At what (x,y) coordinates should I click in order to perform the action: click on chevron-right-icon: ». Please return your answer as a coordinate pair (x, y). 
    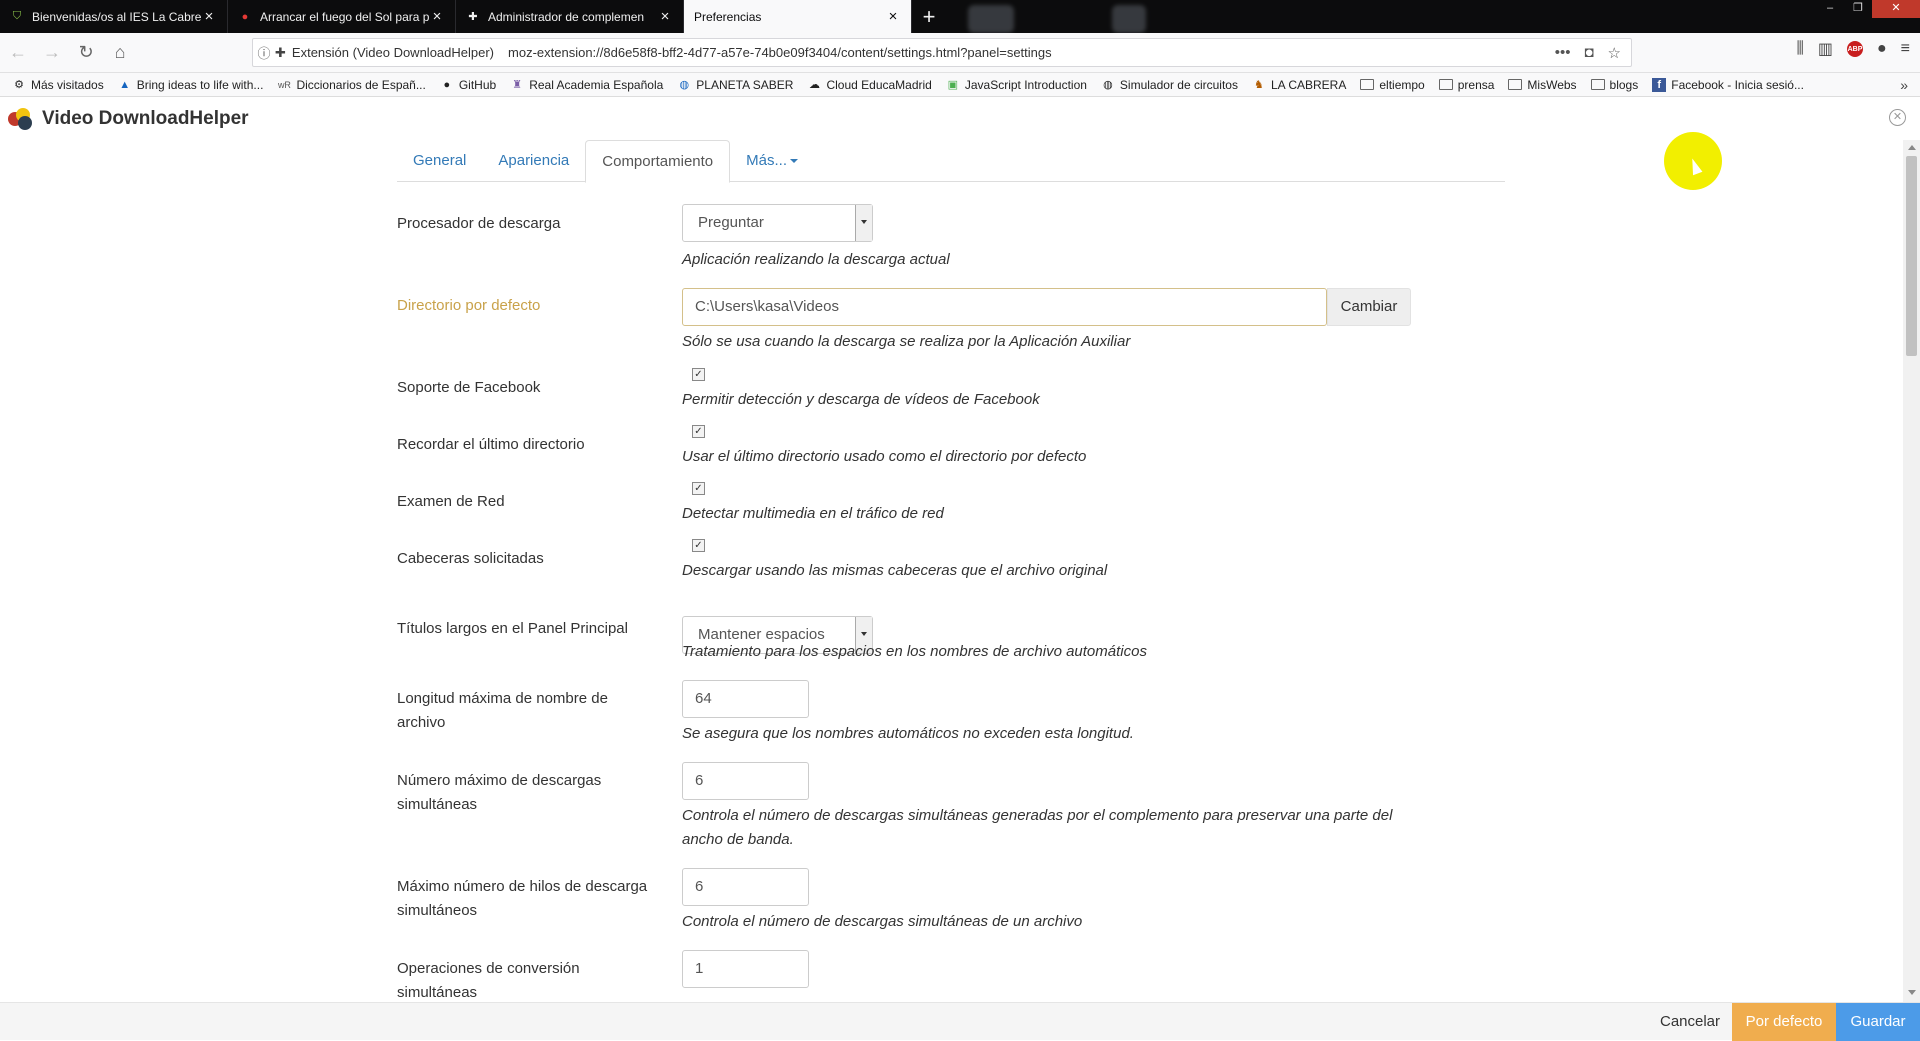
    Looking at the image, I should click on (1904, 85).